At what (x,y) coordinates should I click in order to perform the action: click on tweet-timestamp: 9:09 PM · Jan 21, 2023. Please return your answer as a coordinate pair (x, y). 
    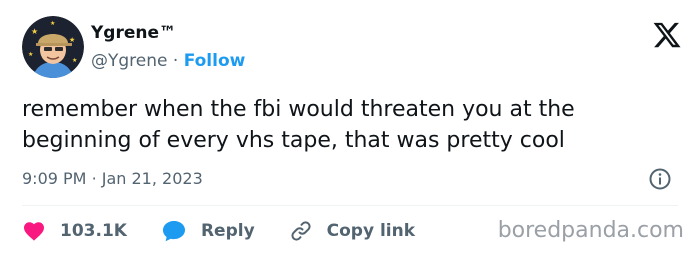
    Looking at the image, I should click on (112, 179).